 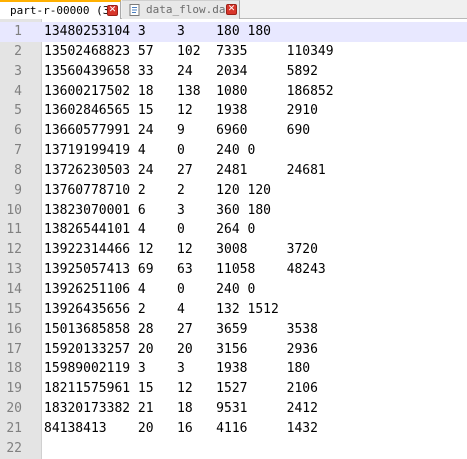 I want to click on editor-line: 19 18211575961 15 12 1527 2106, so click(x=233, y=389).